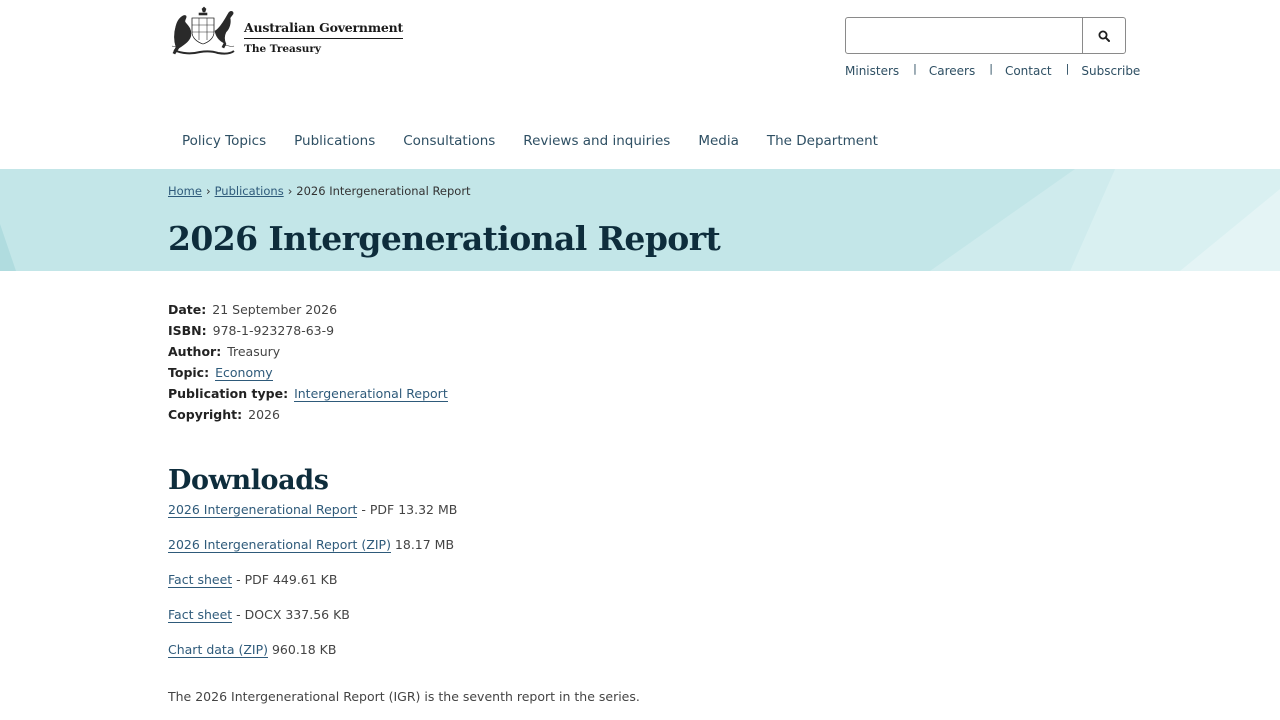 Image resolution: width=1280 pixels, height=720 pixels. What do you see at coordinates (228, 393) in the screenshot?
I see `meta-label: Publication type:` at bounding box center [228, 393].